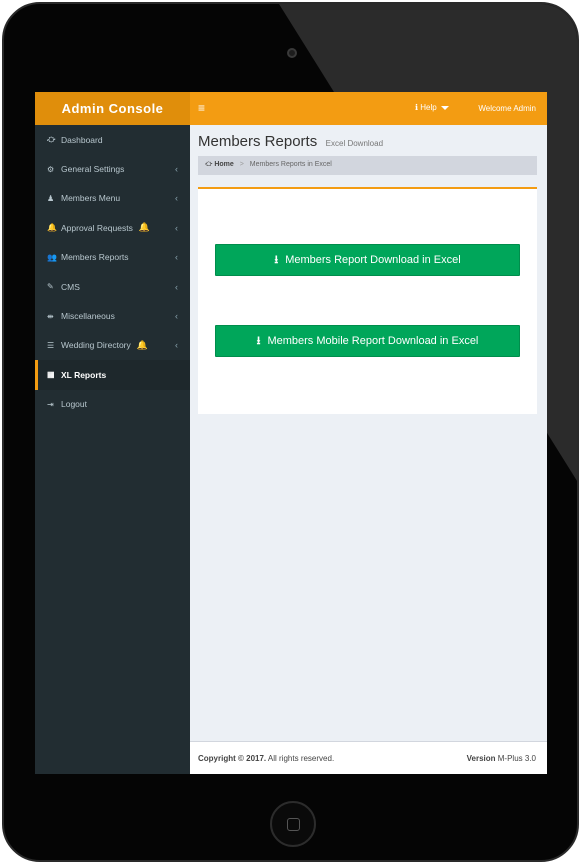 The height and width of the screenshot is (864, 581). I want to click on sidebar-item-label: Miscellaneous, so click(88, 316).